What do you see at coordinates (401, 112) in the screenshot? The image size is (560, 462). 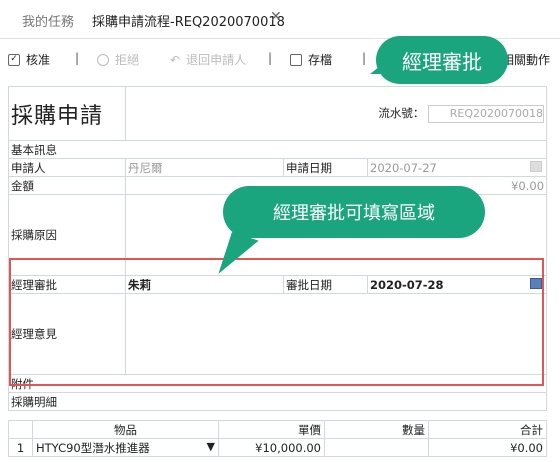 I see `serial-label: 流水號：` at bounding box center [401, 112].